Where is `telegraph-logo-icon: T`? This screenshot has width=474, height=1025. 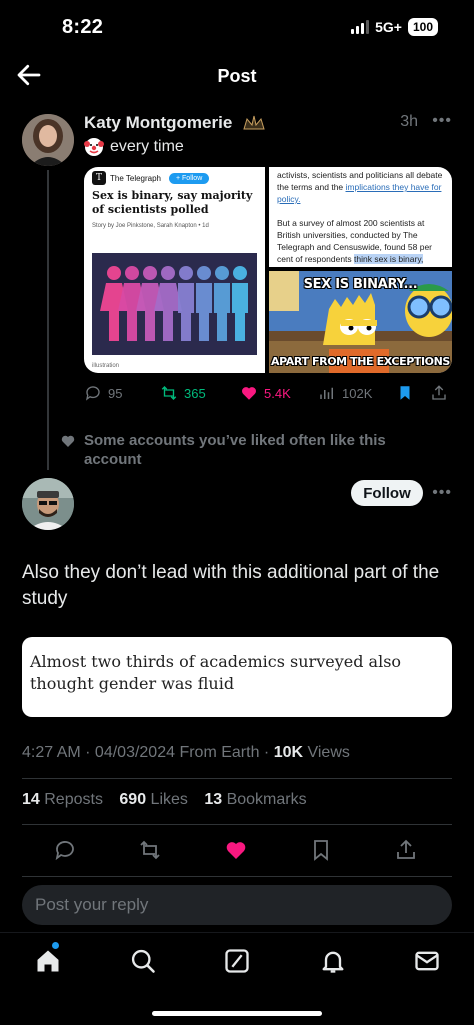
telegraph-logo-icon: T is located at coordinates (99, 178).